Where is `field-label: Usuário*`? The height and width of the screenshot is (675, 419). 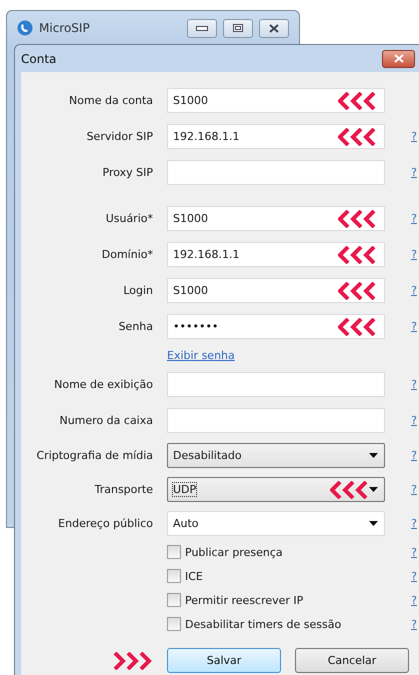
field-label: Usuário* is located at coordinates (128, 218).